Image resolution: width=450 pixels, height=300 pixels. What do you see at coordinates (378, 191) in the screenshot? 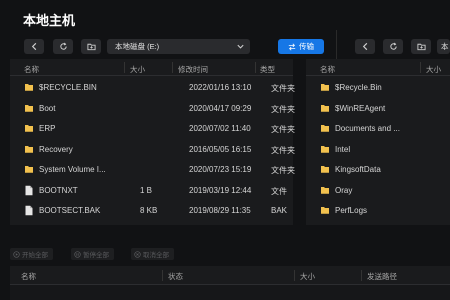
I see `file-row: Oray` at bounding box center [378, 191].